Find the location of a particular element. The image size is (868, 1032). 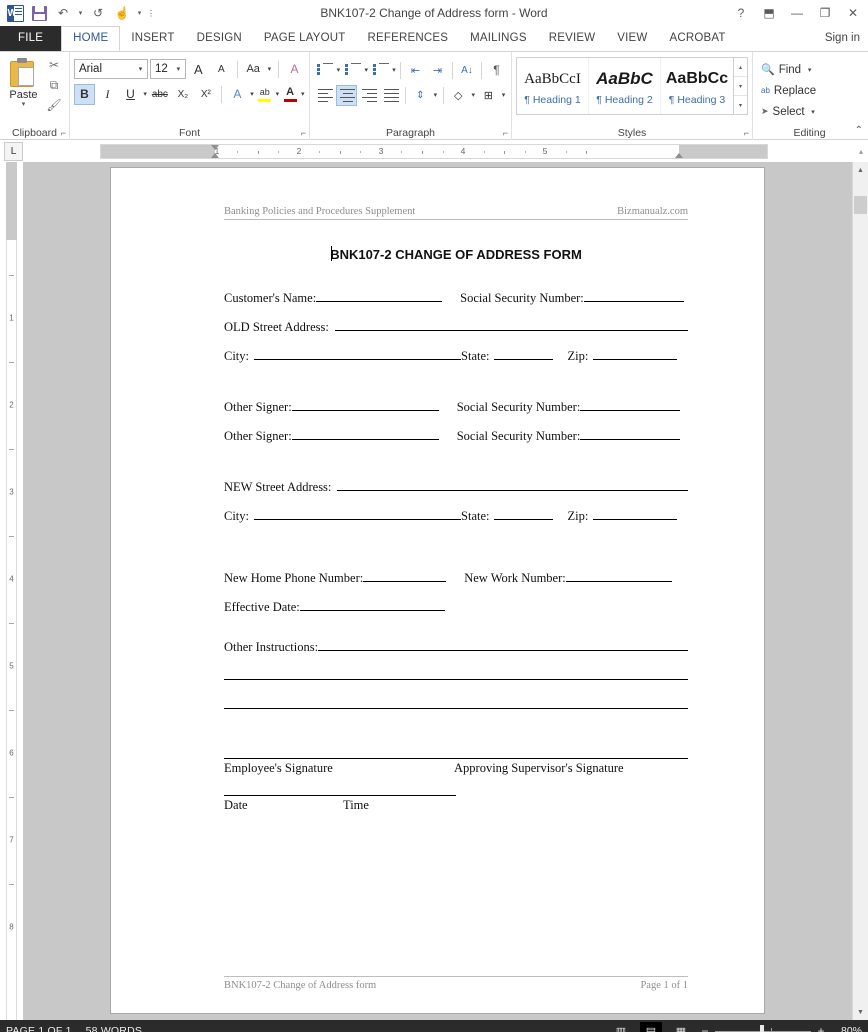

zoom-control: − + is located at coordinates (763, 1028).